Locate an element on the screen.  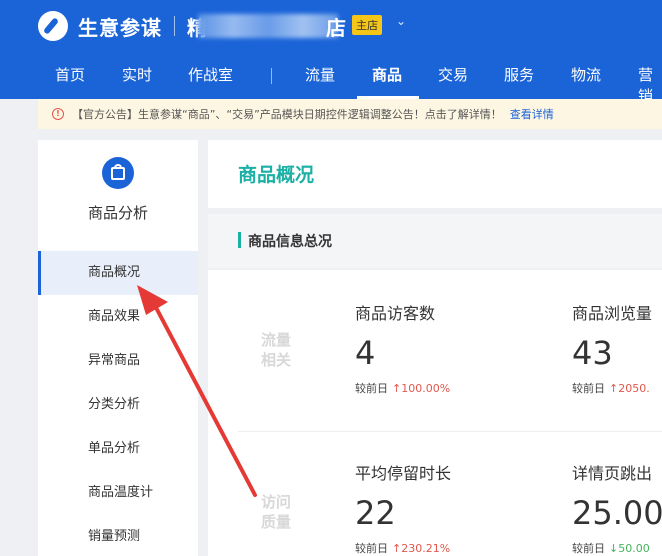
nav-divider is located at coordinates (271, 76).